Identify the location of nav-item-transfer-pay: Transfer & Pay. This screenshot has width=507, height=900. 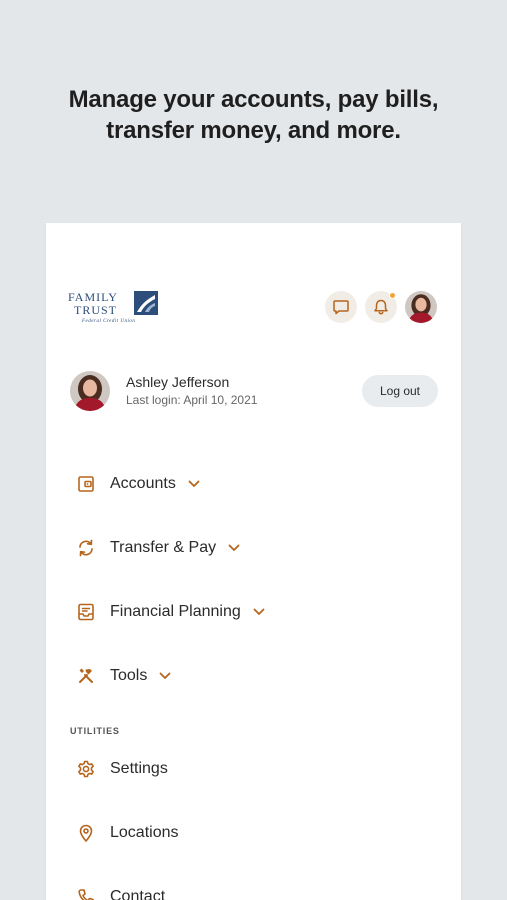
(158, 548).